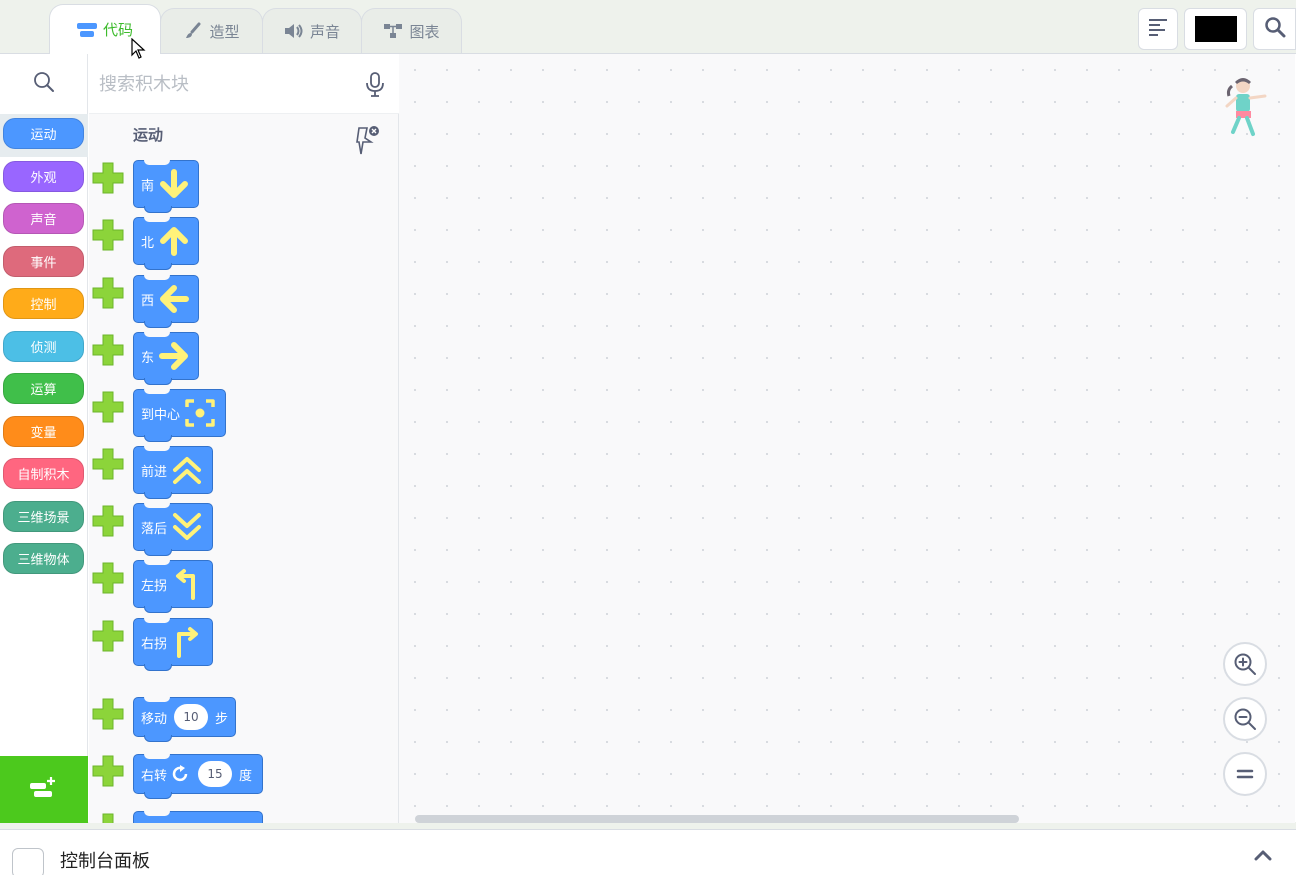 The image size is (1296, 875). I want to click on chevron-up-icon, so click(1263, 855).